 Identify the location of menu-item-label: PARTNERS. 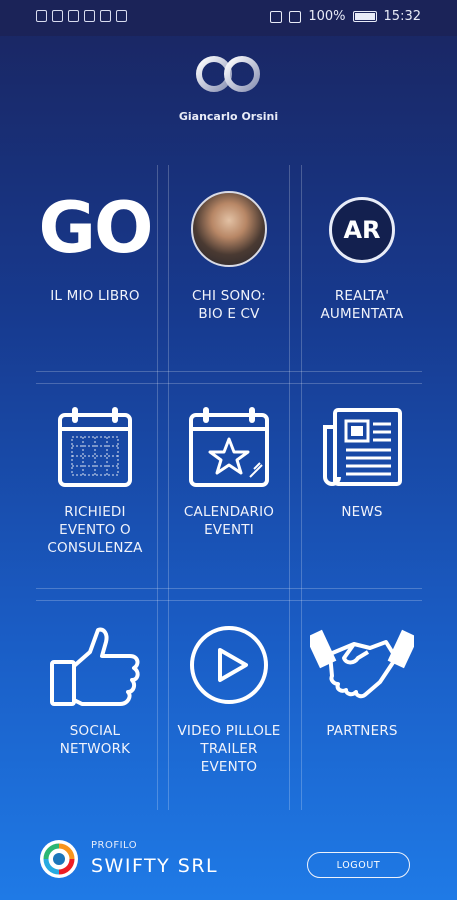
(362, 731).